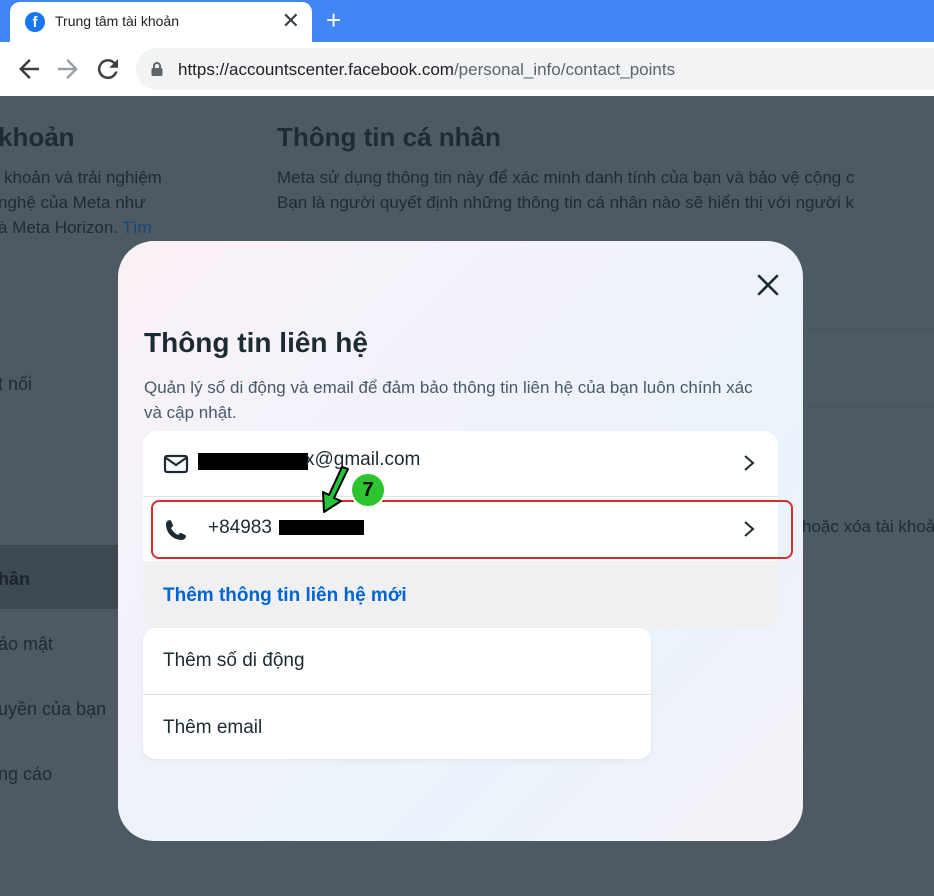  What do you see at coordinates (768, 285) in the screenshot?
I see `close-icon` at bounding box center [768, 285].